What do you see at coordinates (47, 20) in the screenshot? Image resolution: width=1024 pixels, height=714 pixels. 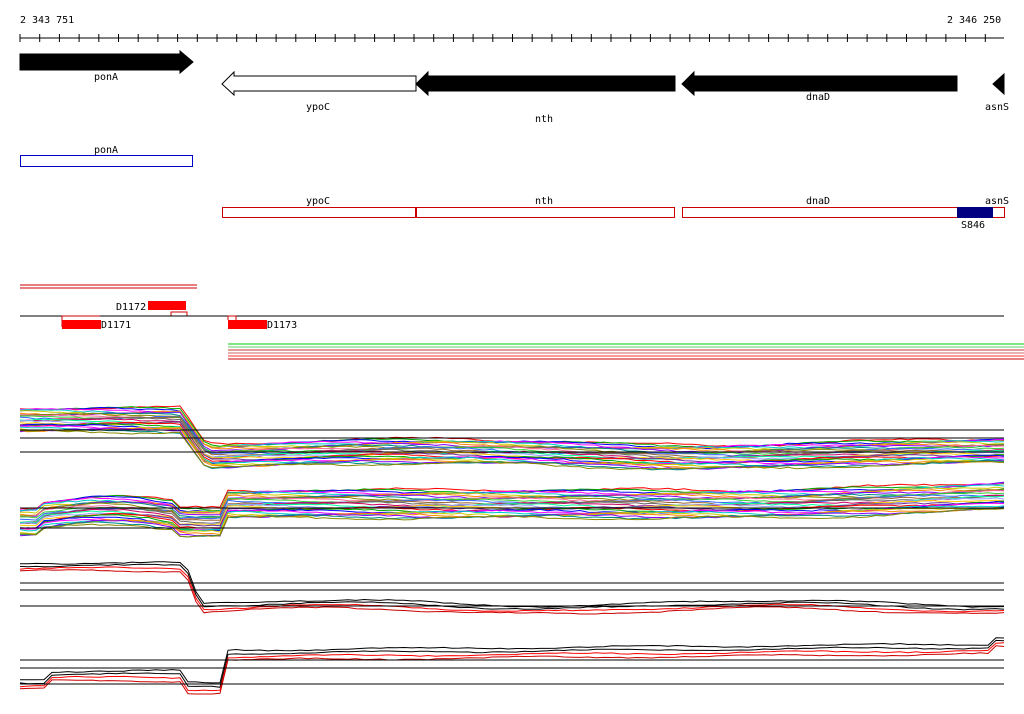 I see `ruler-start-coordinate: 2 343 751` at bounding box center [47, 20].